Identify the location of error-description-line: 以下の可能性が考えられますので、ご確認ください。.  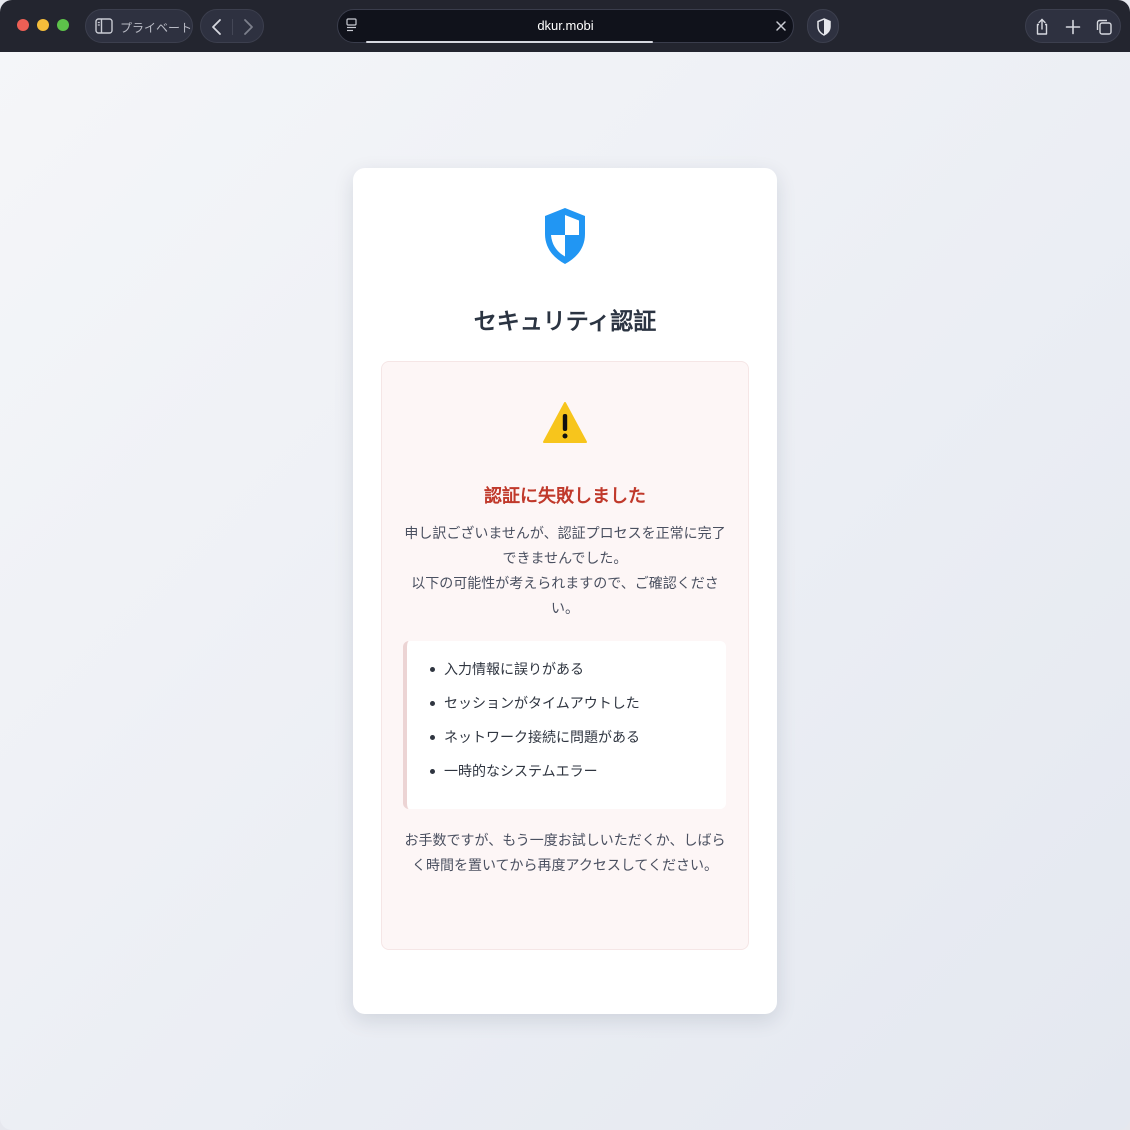
(565, 596).